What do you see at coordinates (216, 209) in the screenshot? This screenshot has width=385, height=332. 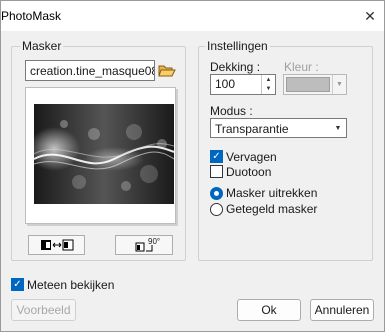 I see `tiled-mask-radio` at bounding box center [216, 209].